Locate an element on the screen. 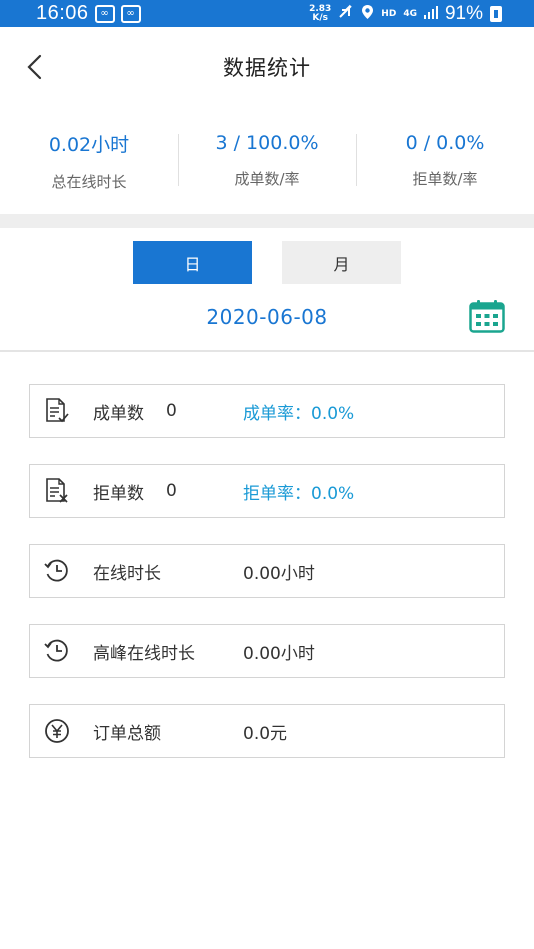 The image size is (534, 949). summary-completed-orders: 3 / 100.0% 成单数/率 is located at coordinates (267, 160).